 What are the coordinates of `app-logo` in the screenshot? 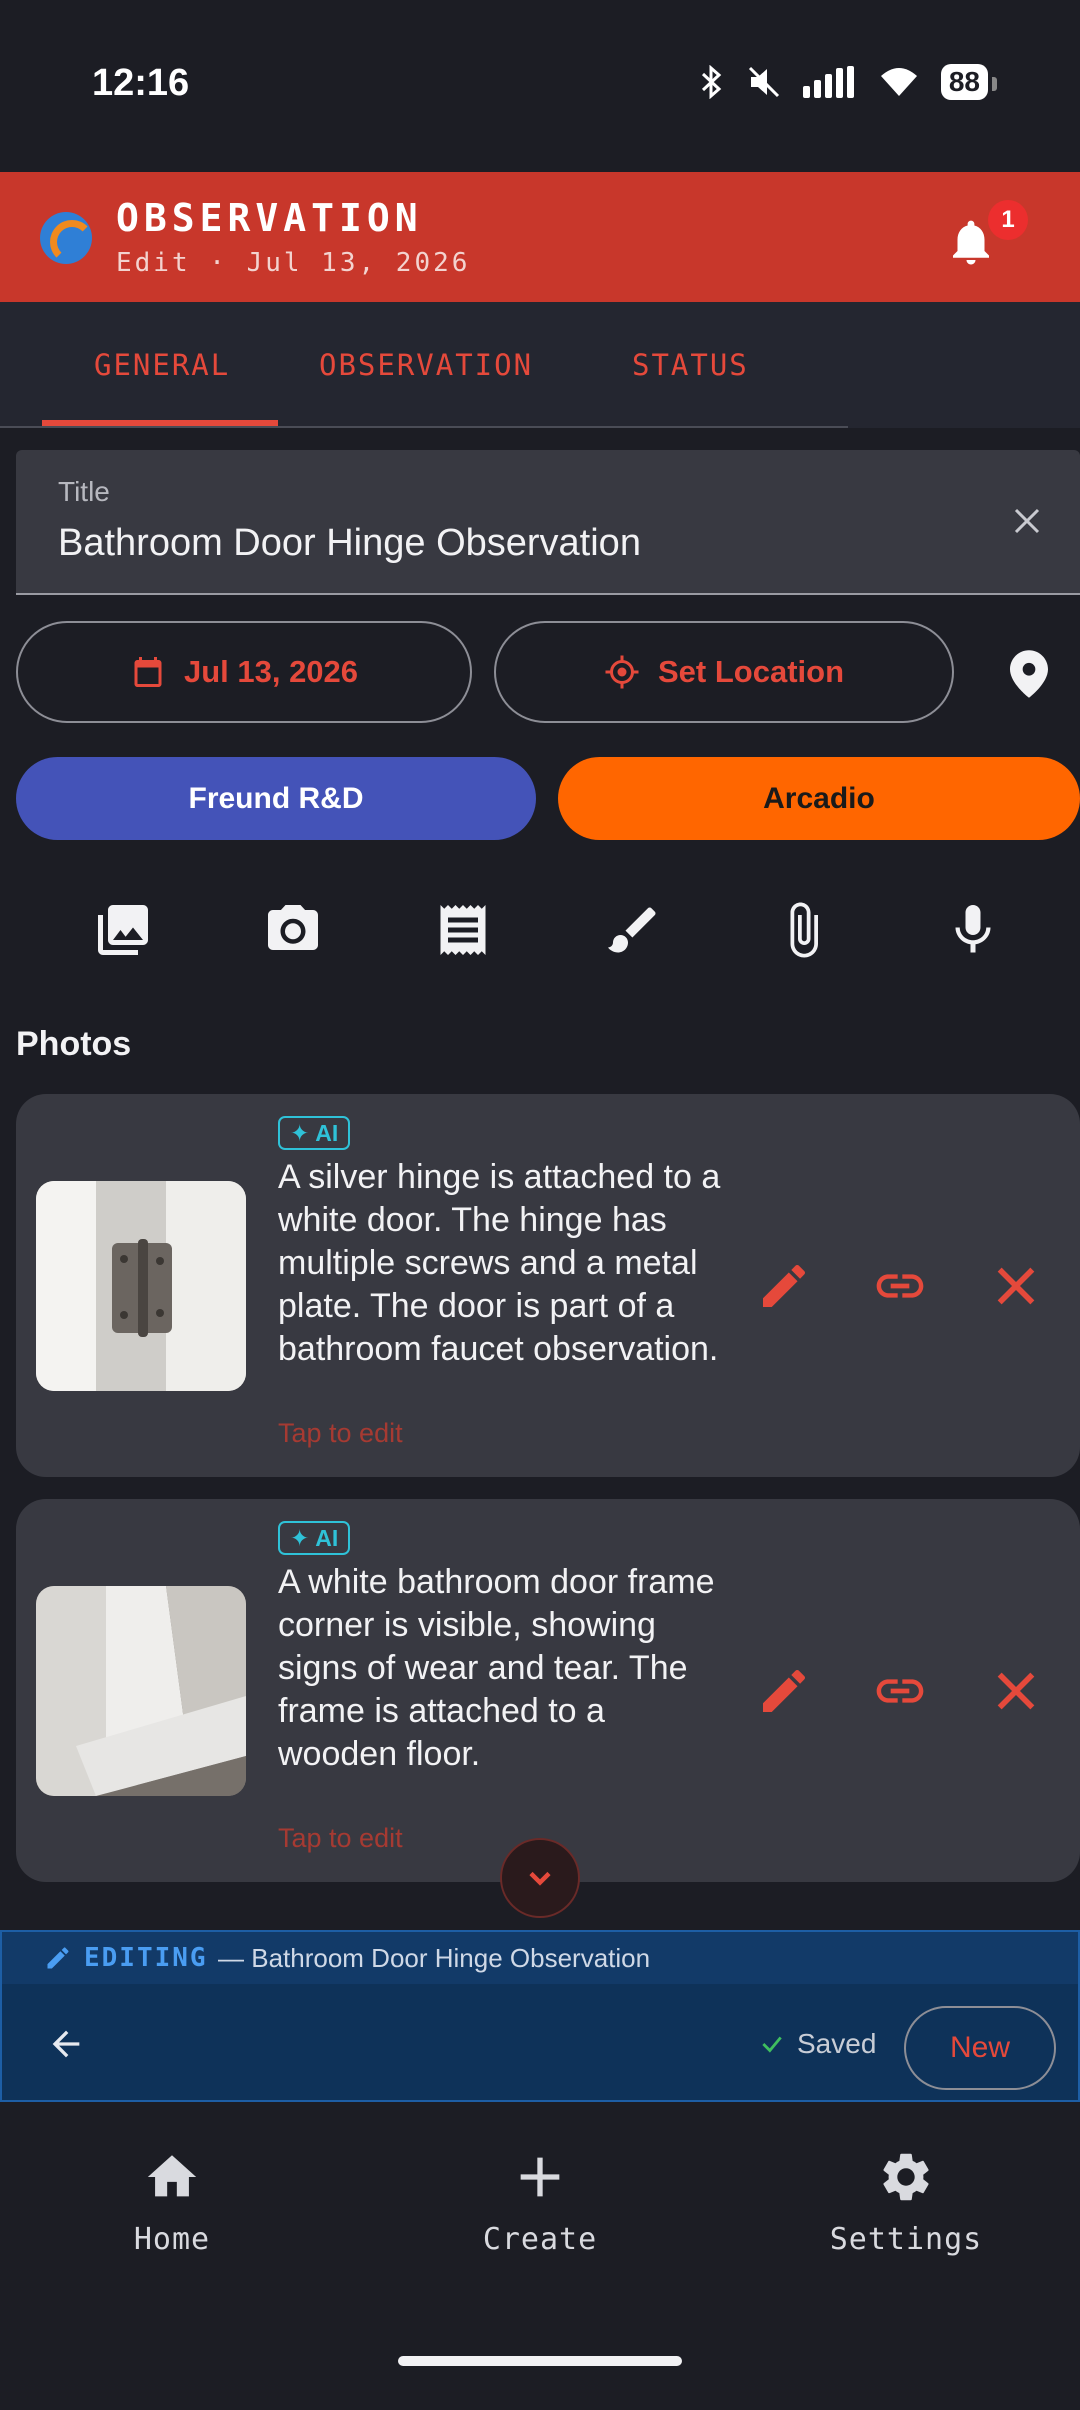 It's located at (66, 238).